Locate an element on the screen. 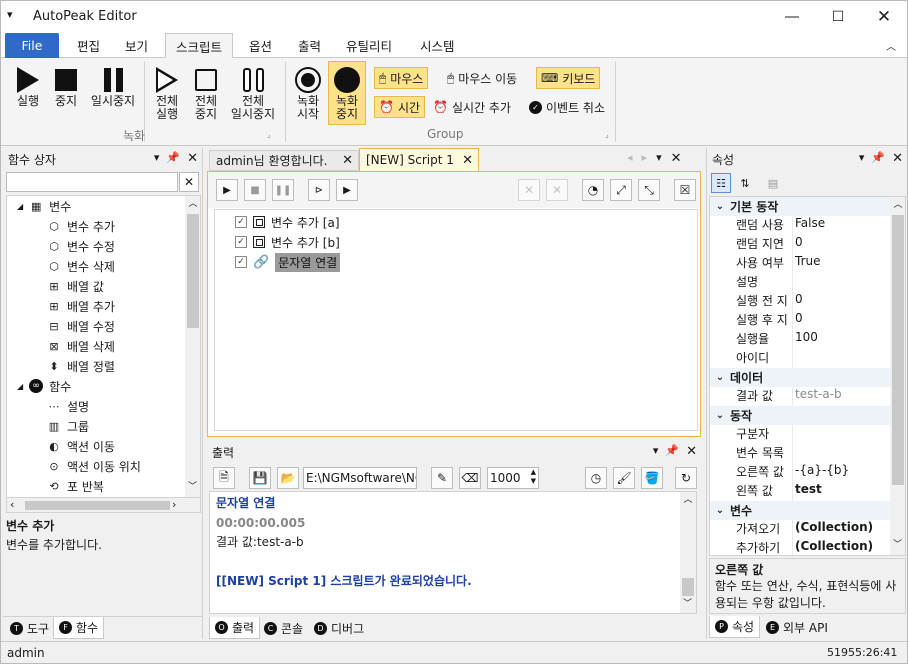  save-icon: 💾 is located at coordinates (260, 478).